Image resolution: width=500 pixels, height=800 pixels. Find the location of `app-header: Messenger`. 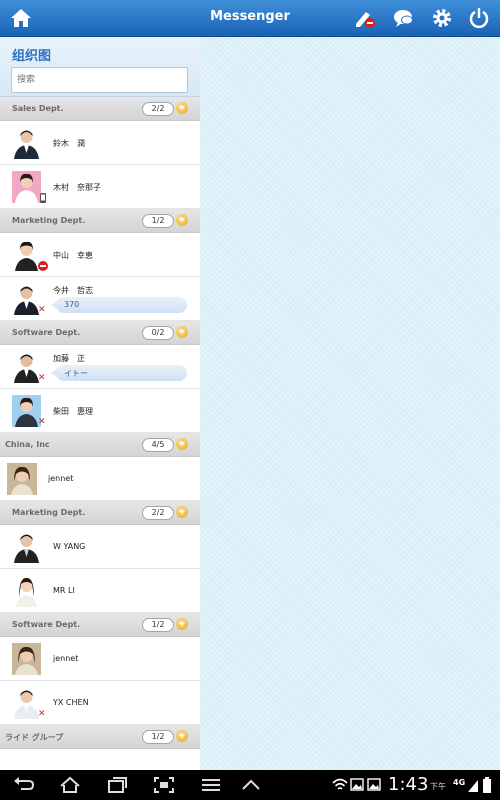

app-header: Messenger is located at coordinates (250, 18).